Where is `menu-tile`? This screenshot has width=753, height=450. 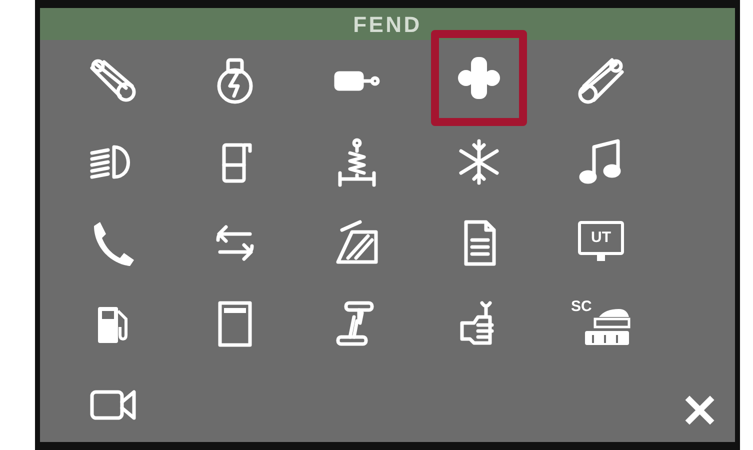 menu-tile is located at coordinates (479, 78).